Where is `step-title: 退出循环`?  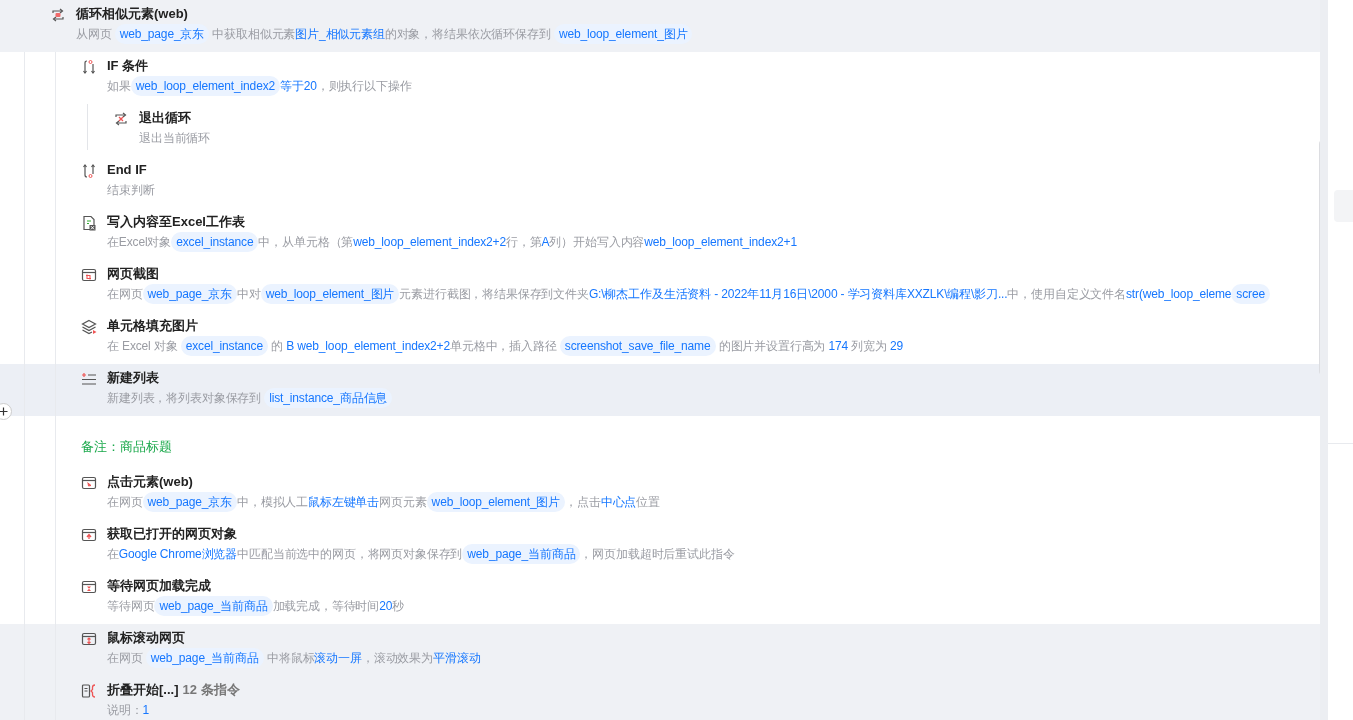 step-title: 退出循环 is located at coordinates (165, 117).